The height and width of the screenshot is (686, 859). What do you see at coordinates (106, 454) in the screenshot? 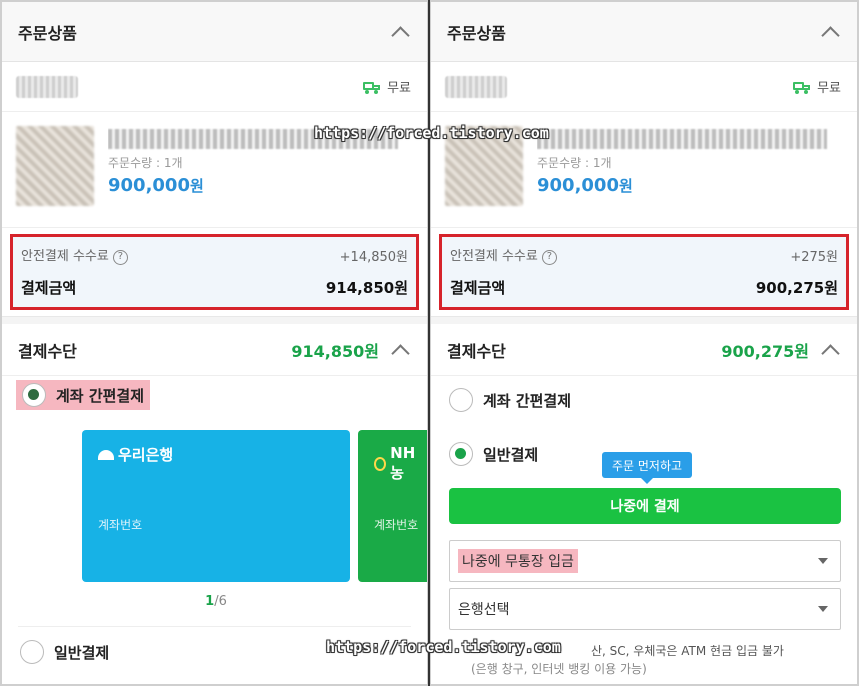
I see `woori-bank-logo-icon` at bounding box center [106, 454].